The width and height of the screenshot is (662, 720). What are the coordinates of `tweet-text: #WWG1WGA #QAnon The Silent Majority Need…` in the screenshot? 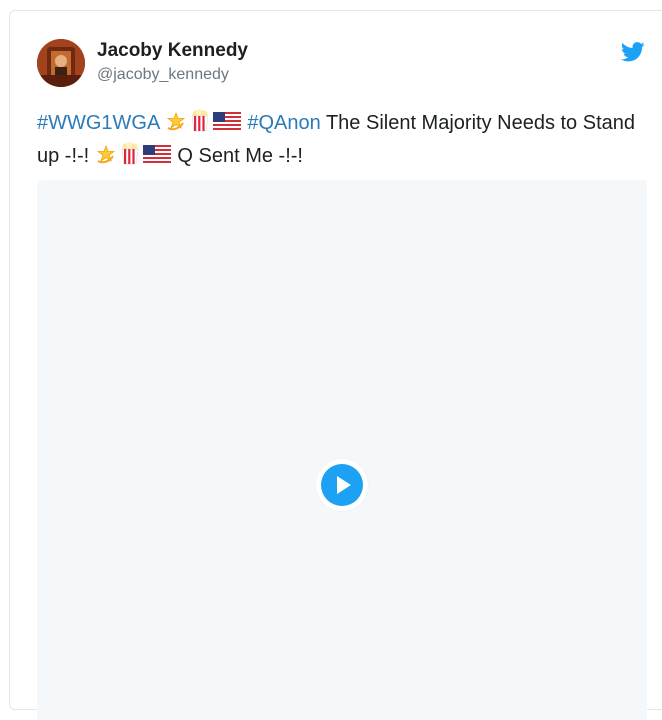 It's located at (337, 141).